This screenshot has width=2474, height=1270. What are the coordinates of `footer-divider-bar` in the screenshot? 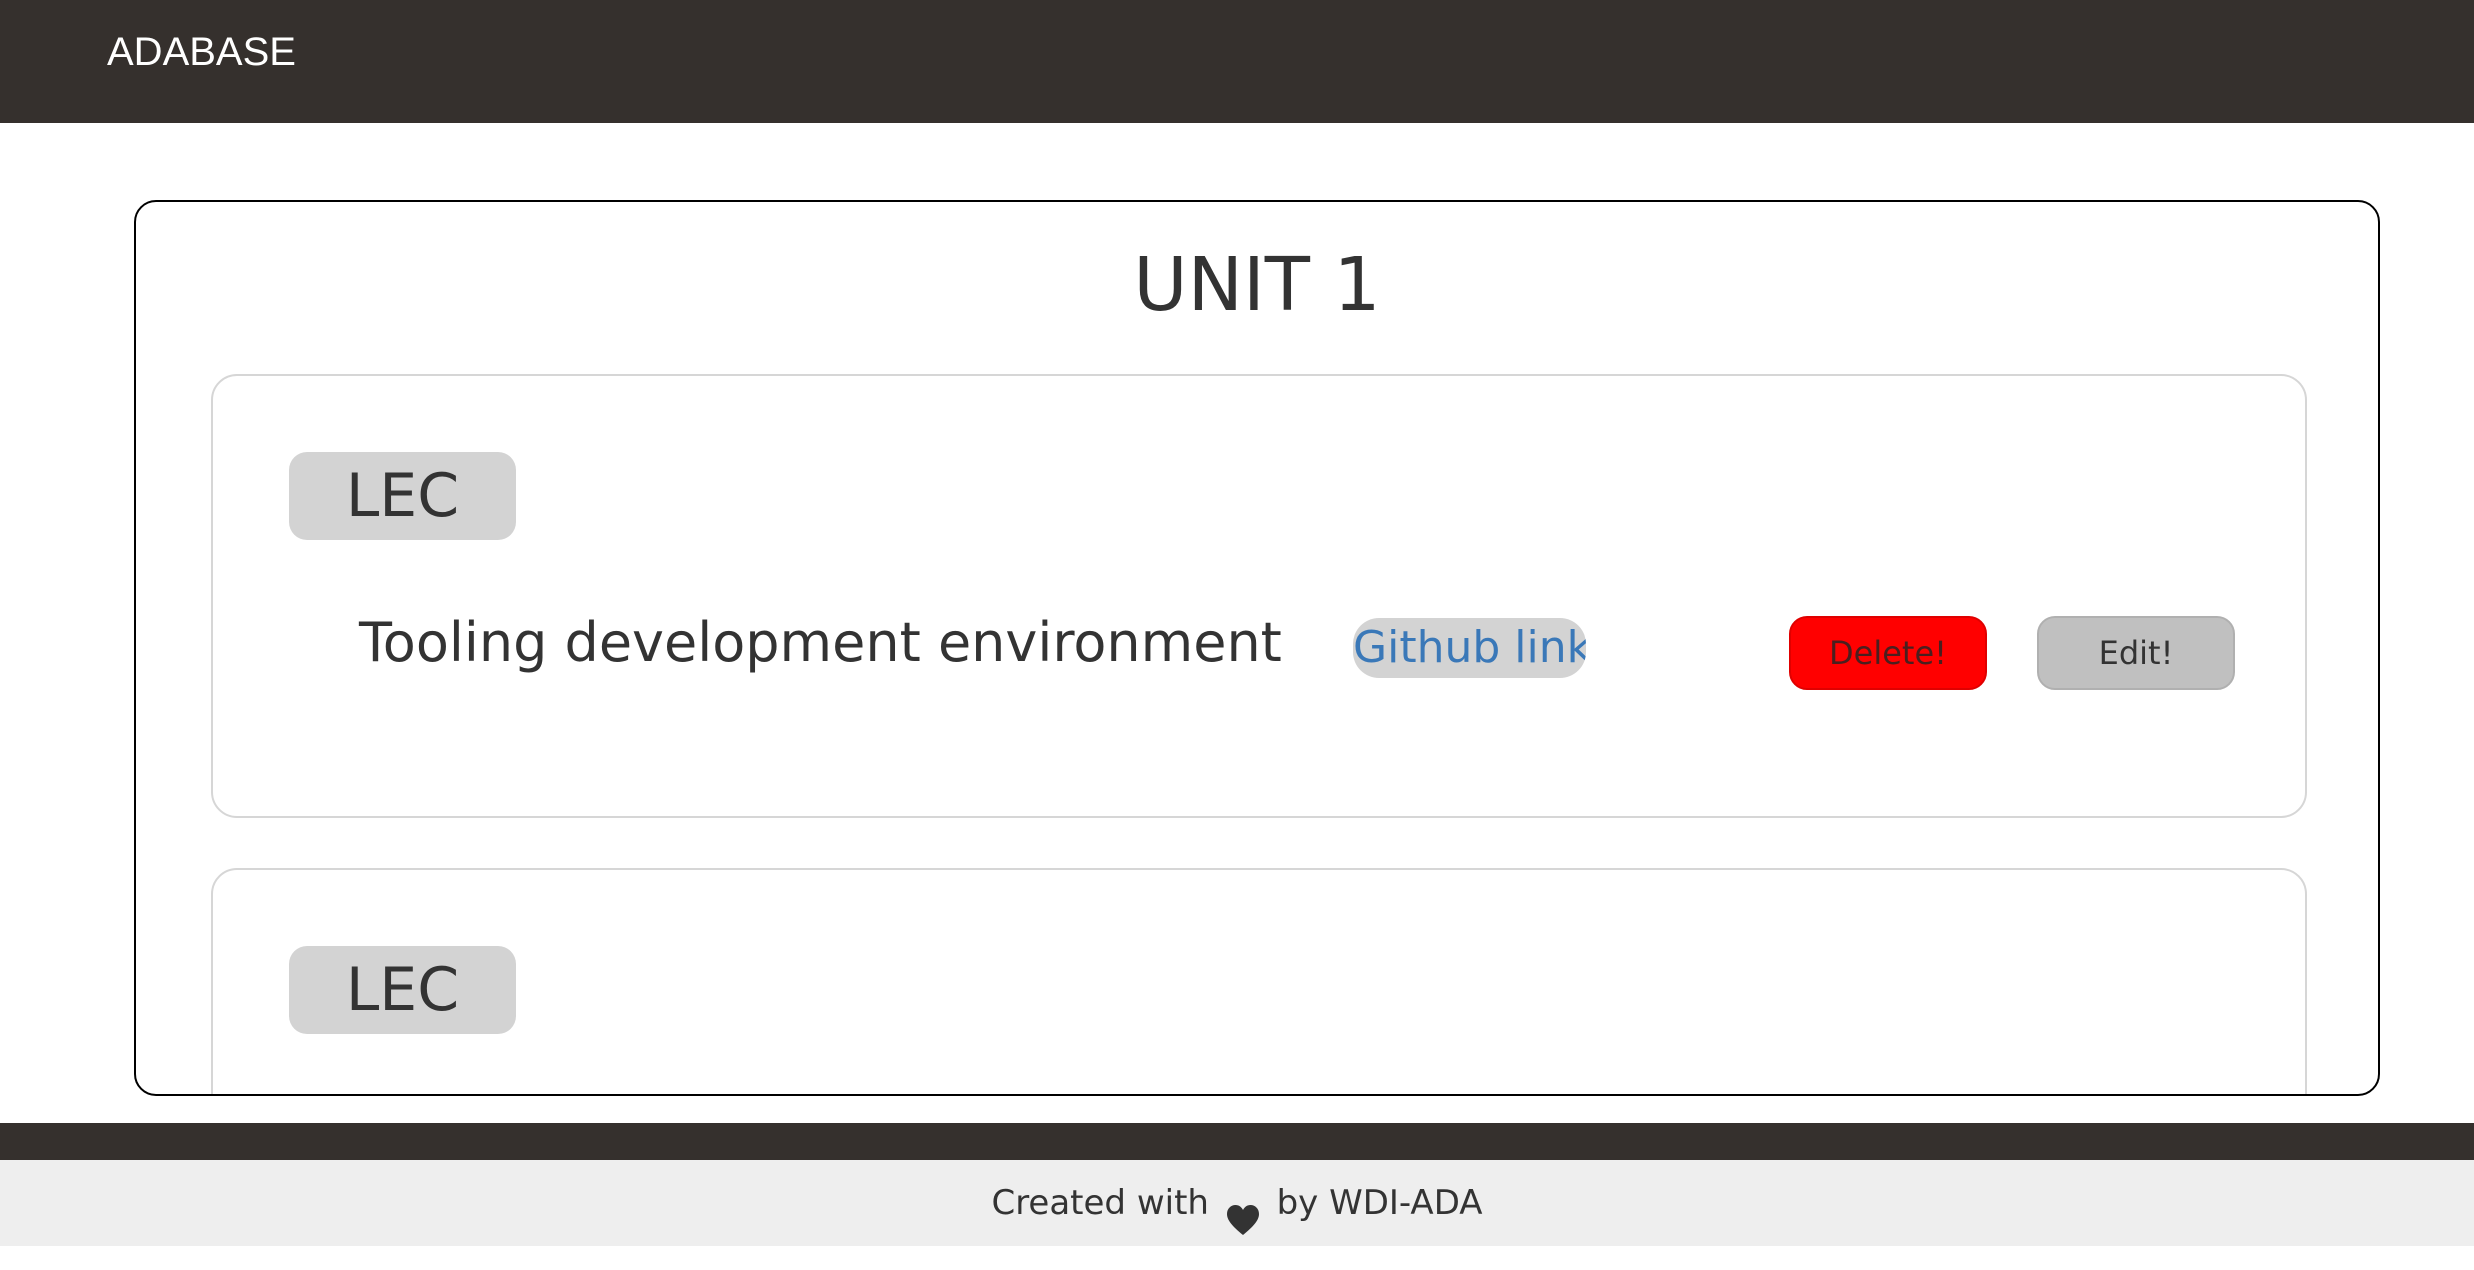 It's located at (1237, 1141).